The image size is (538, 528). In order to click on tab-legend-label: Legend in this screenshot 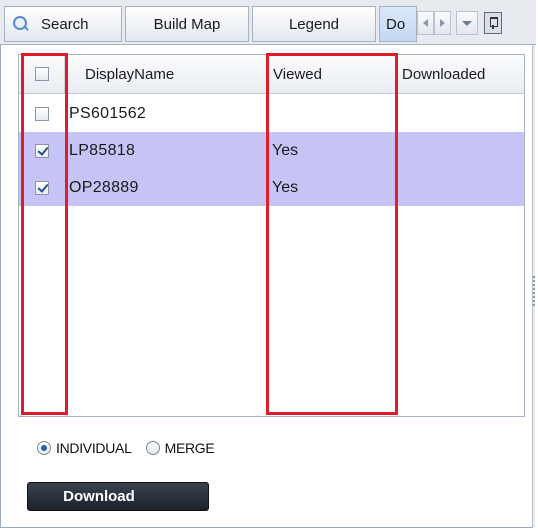, I will do `click(314, 24)`.